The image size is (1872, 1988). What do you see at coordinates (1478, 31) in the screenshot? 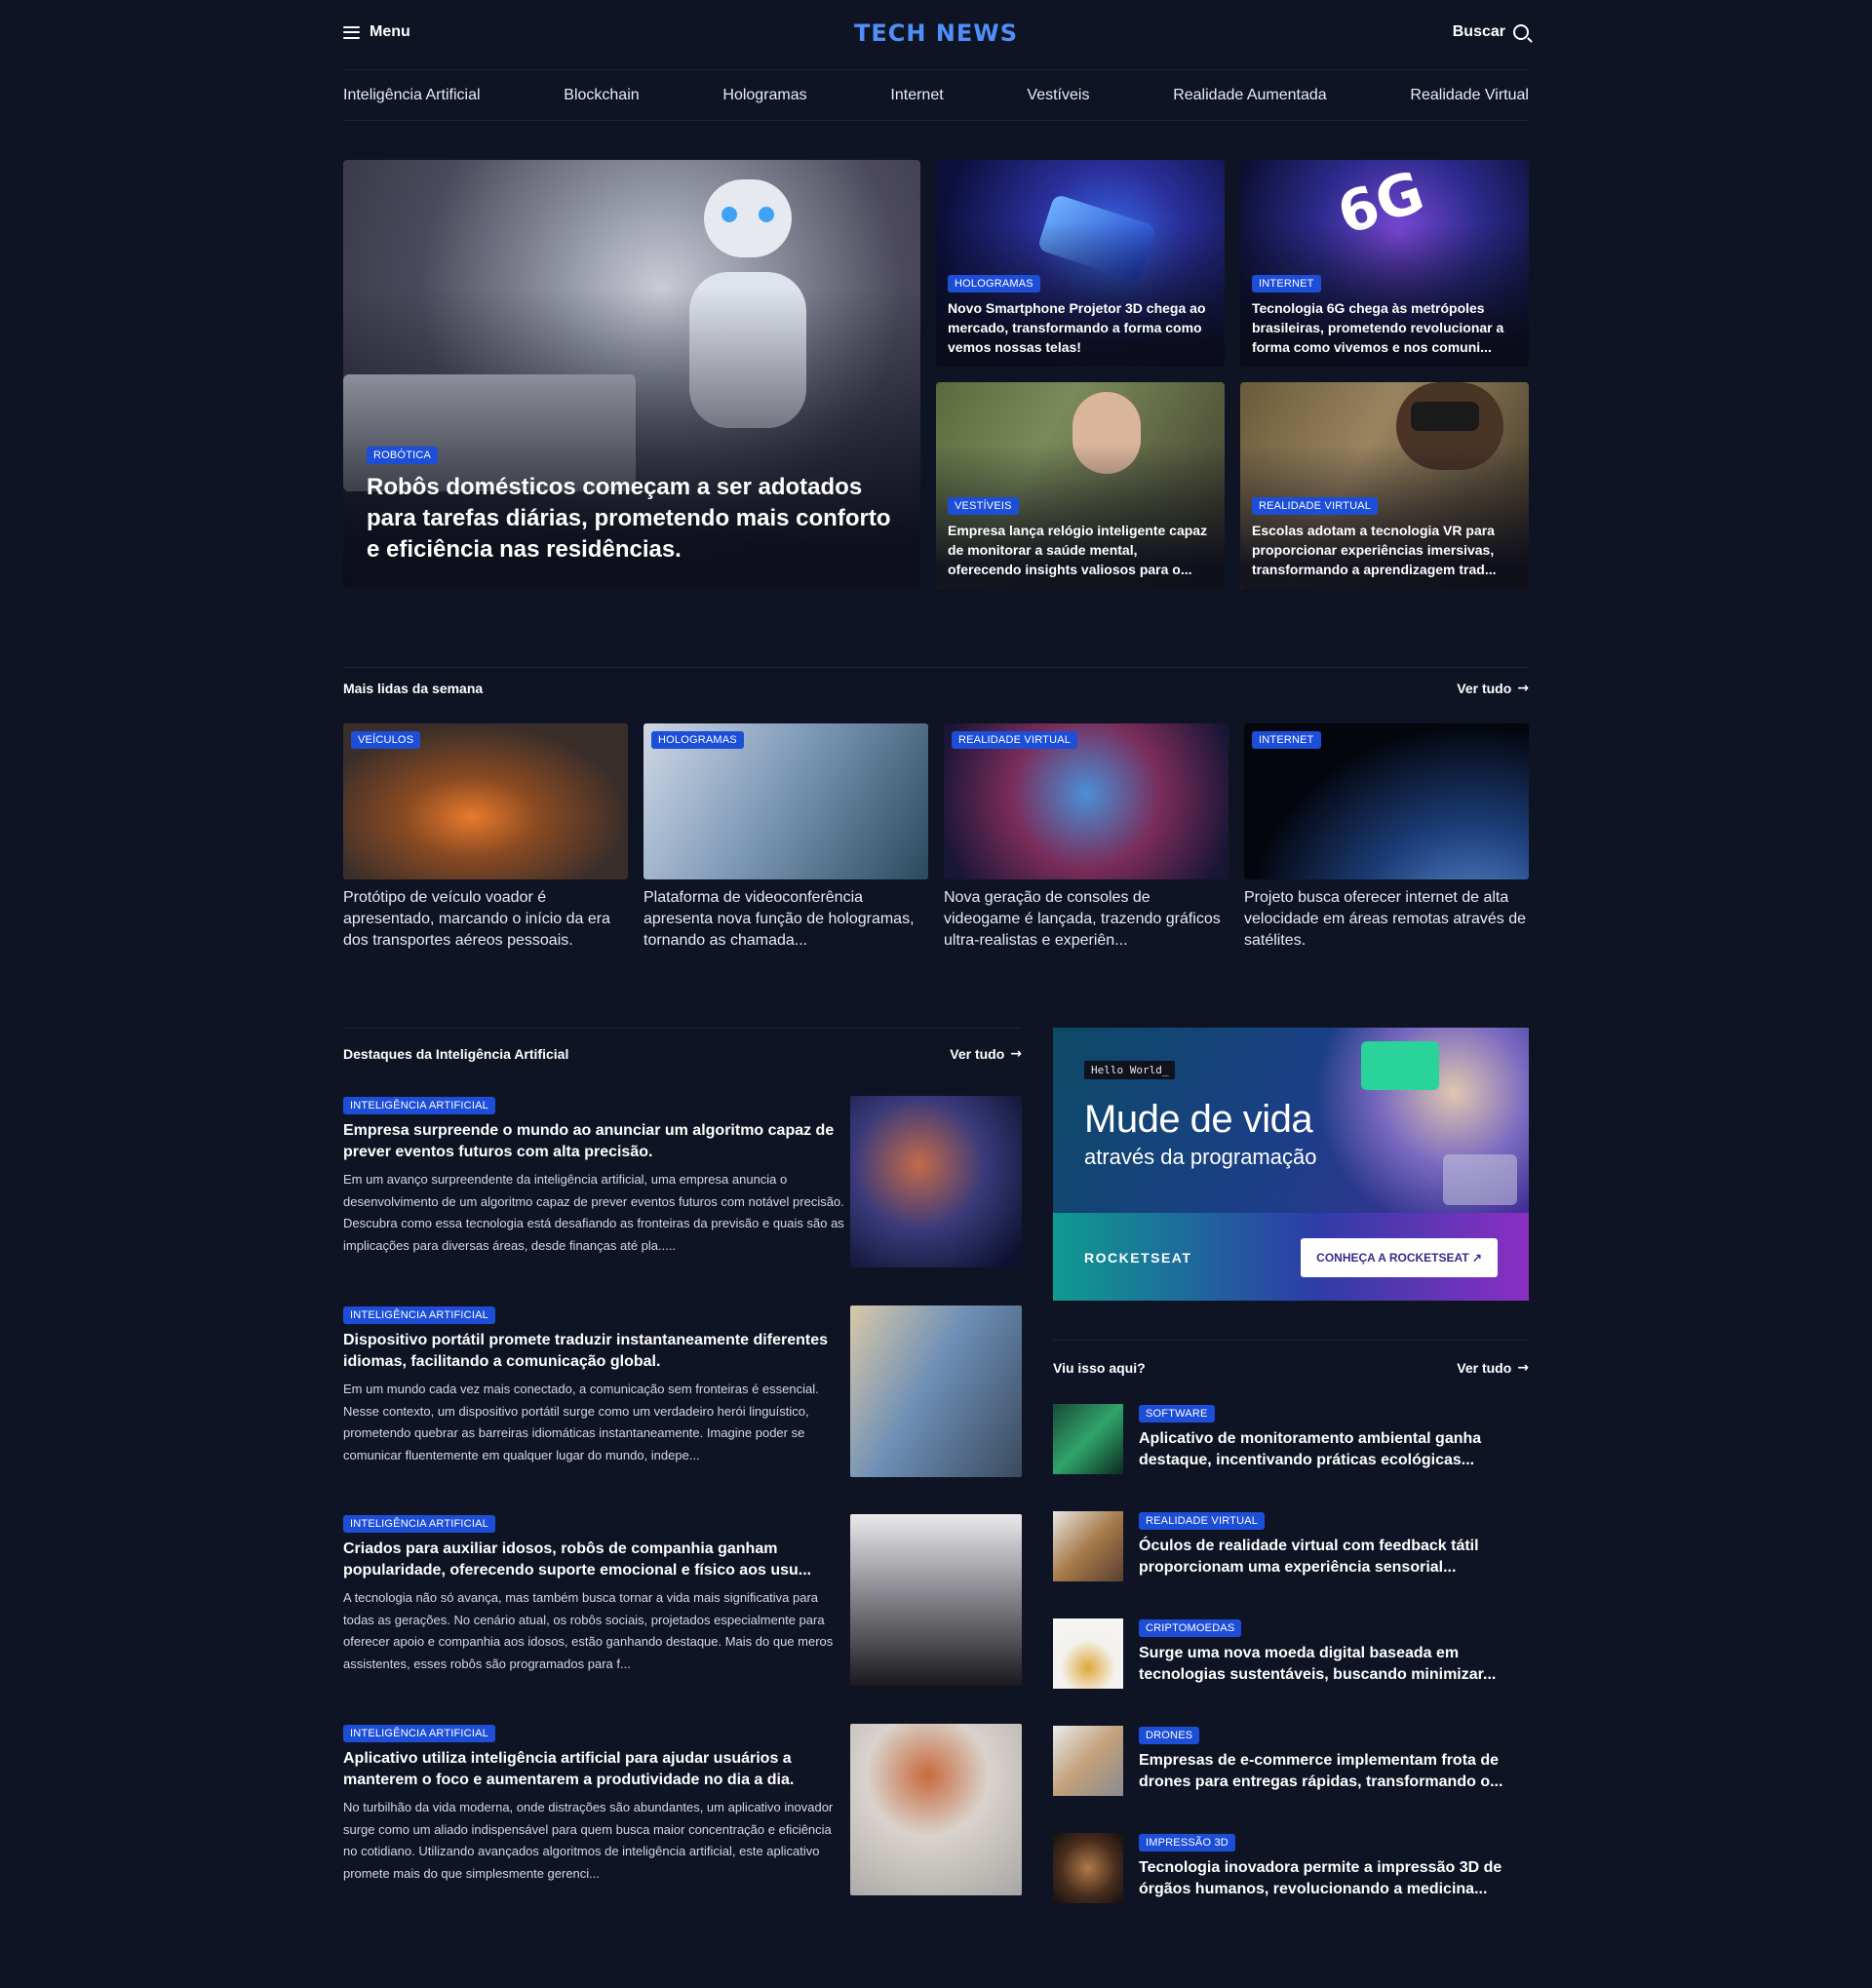
I see `search-label: Buscar` at bounding box center [1478, 31].